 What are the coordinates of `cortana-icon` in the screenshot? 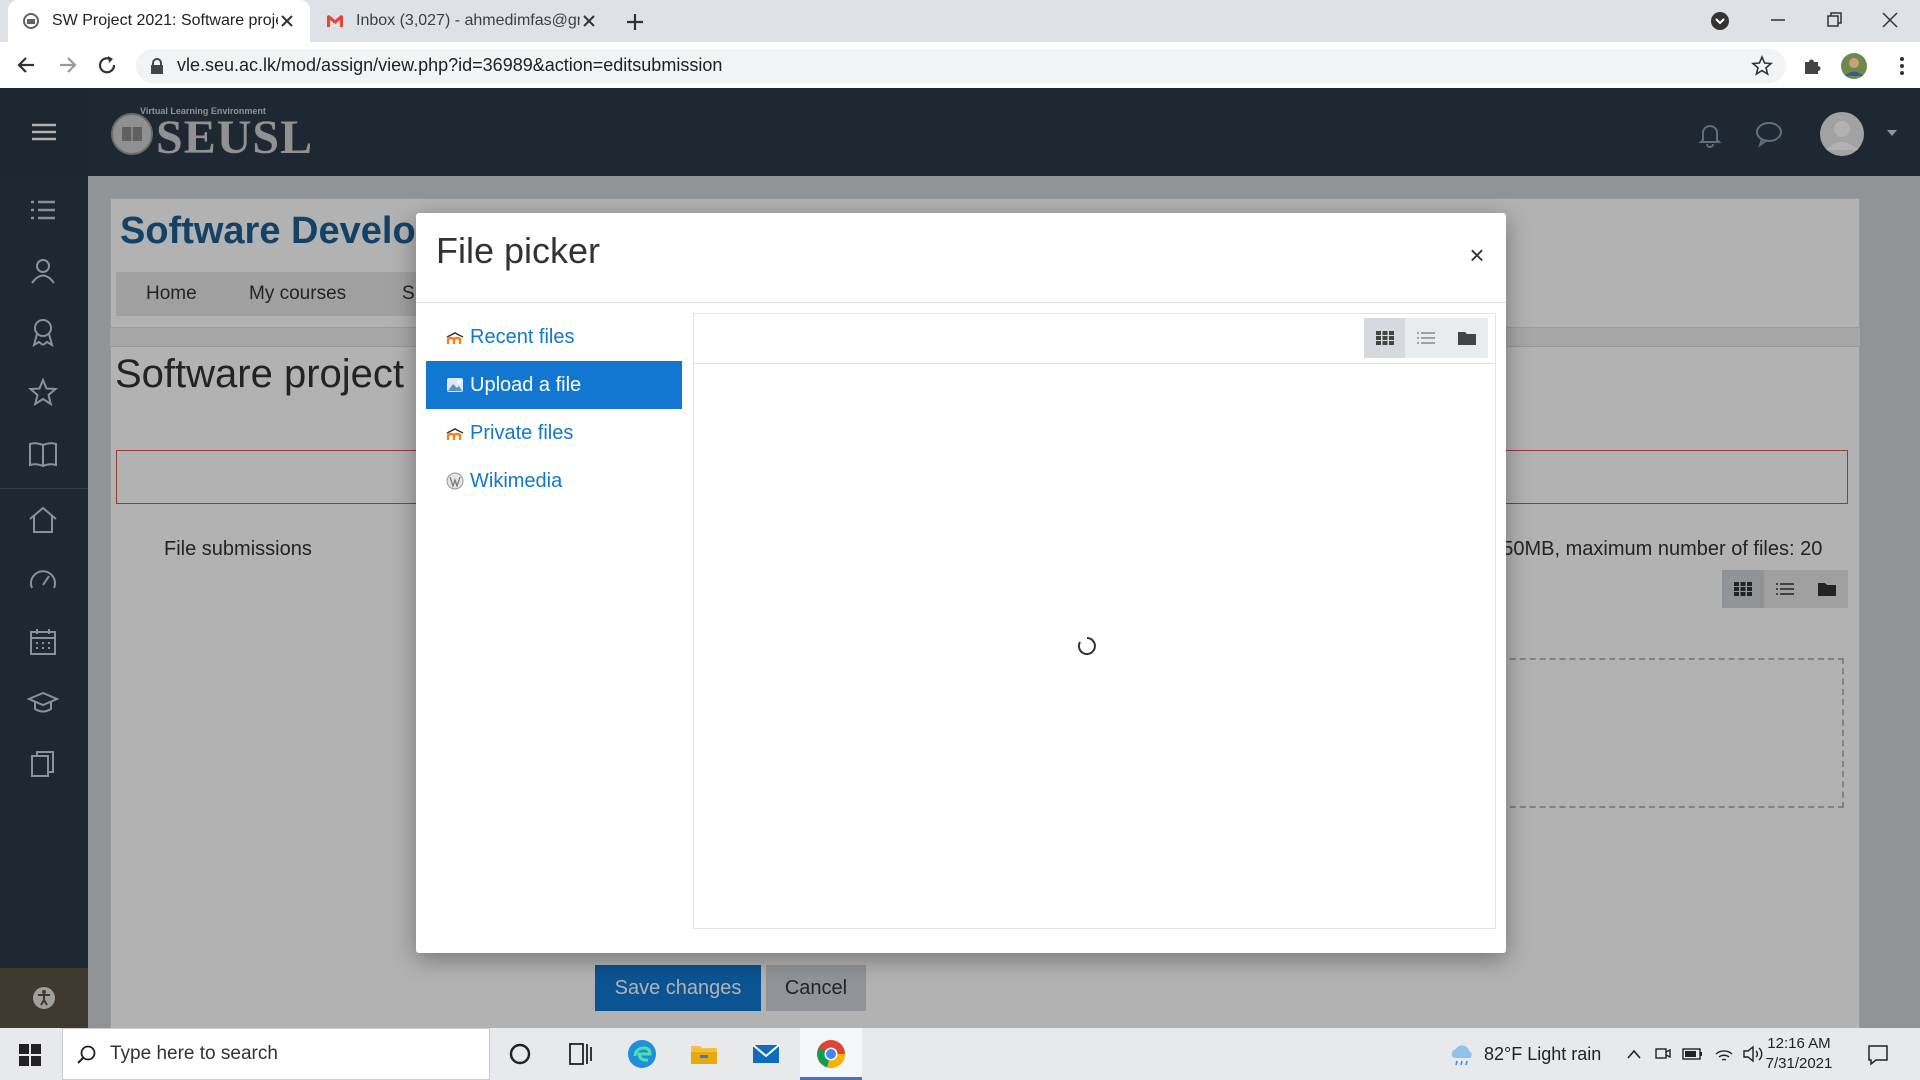 It's located at (520, 1054).